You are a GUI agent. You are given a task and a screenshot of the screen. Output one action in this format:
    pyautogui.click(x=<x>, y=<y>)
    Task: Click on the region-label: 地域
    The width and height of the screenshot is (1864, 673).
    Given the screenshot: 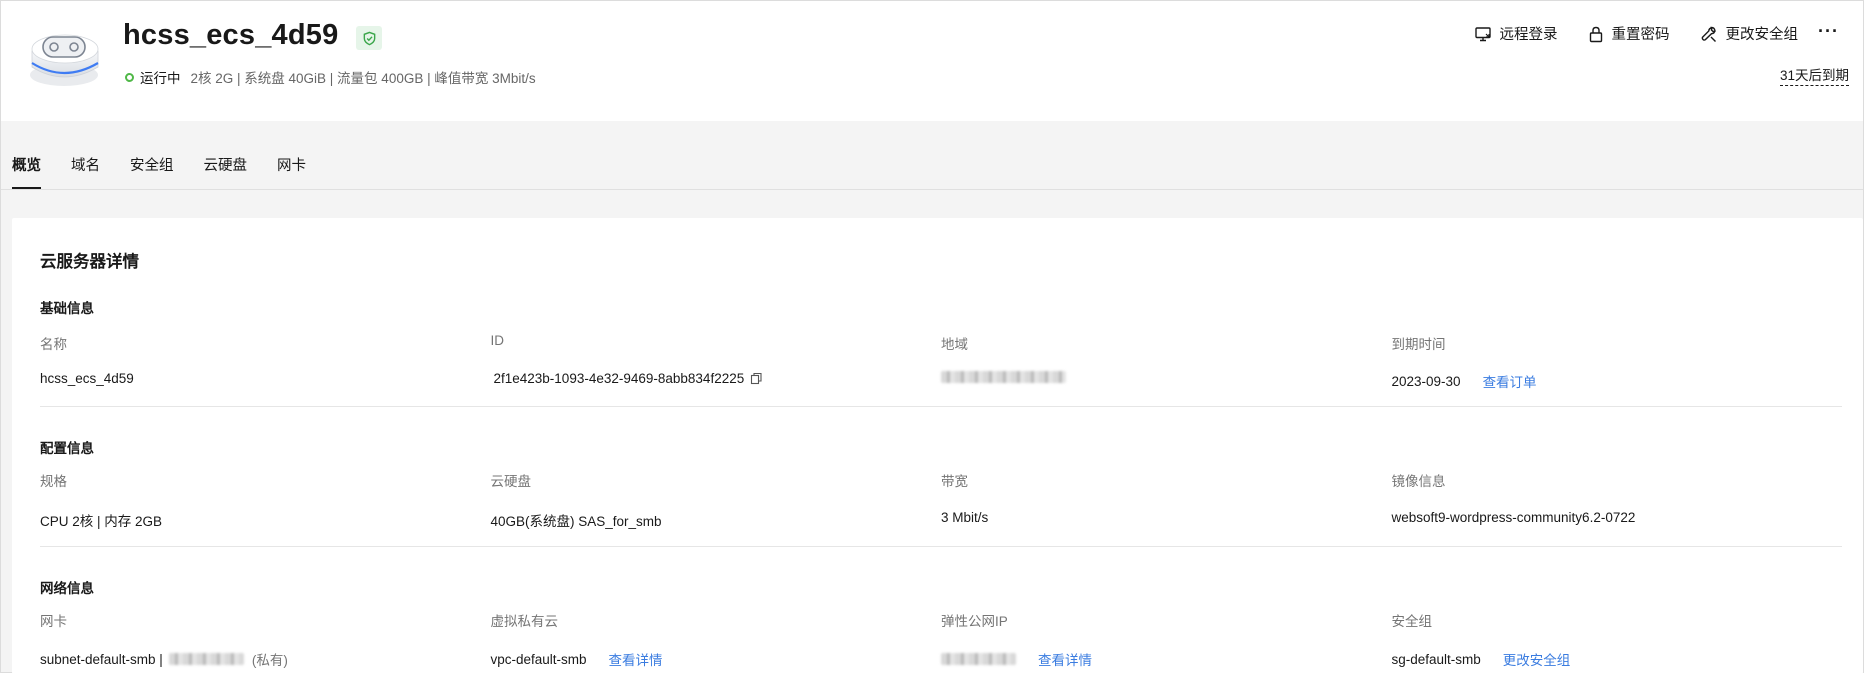 What is the action you would take?
    pyautogui.click(x=954, y=344)
    